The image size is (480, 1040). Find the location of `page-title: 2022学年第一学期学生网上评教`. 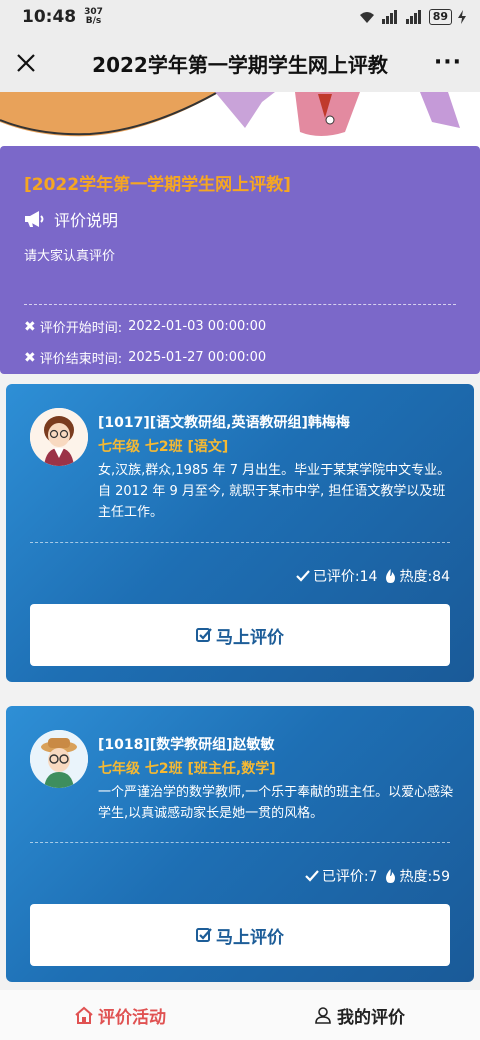

page-title: 2022学年第一学期学生网上评教 is located at coordinates (240, 64).